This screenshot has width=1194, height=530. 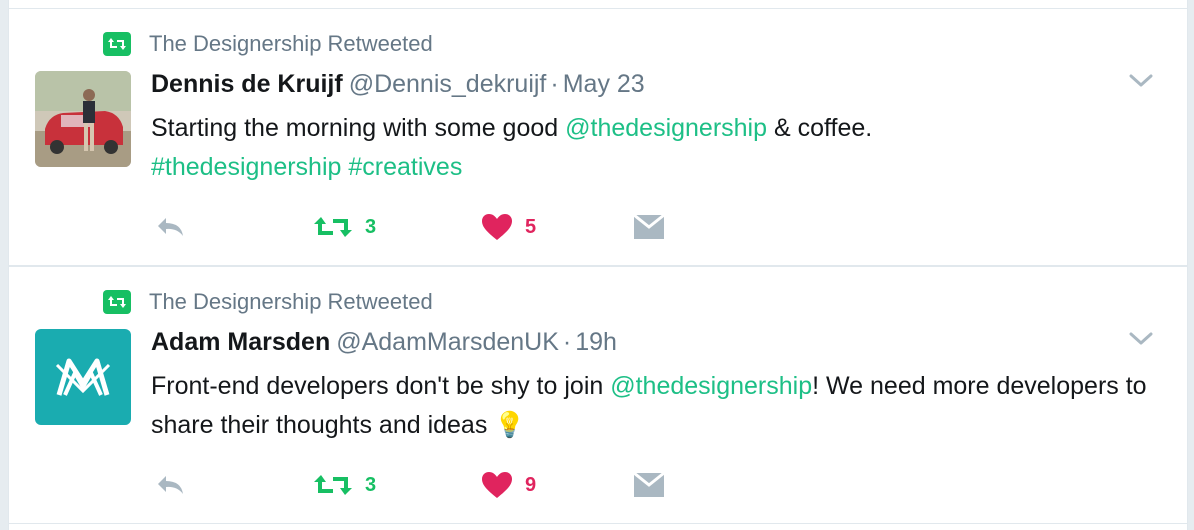 I want to click on hashtag-link: #creatives, so click(x=405, y=167).